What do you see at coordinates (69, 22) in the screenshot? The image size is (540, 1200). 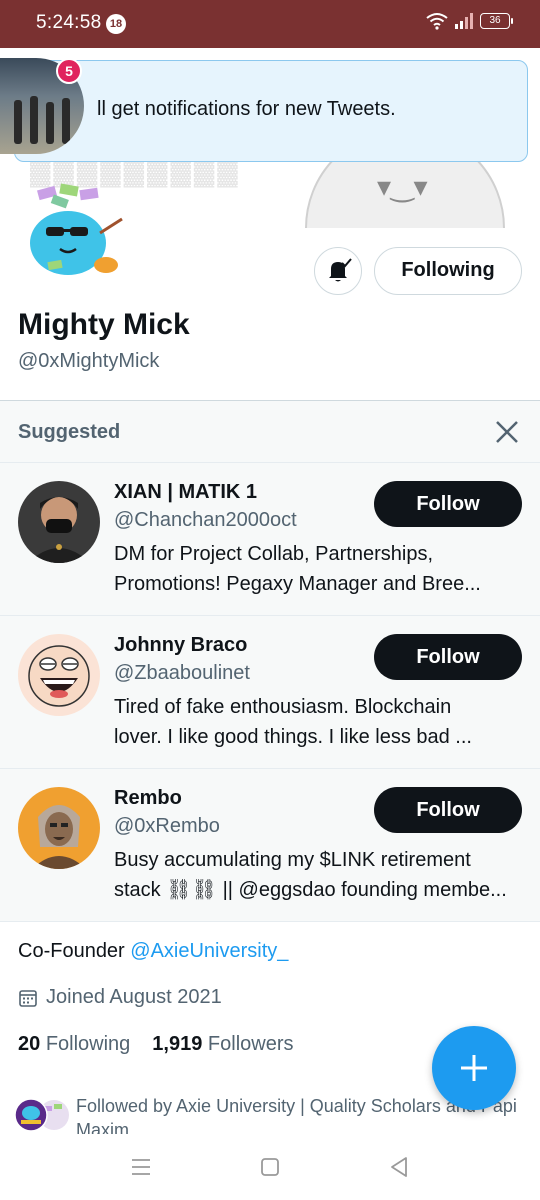 I see `status-time: 5:24:58` at bounding box center [69, 22].